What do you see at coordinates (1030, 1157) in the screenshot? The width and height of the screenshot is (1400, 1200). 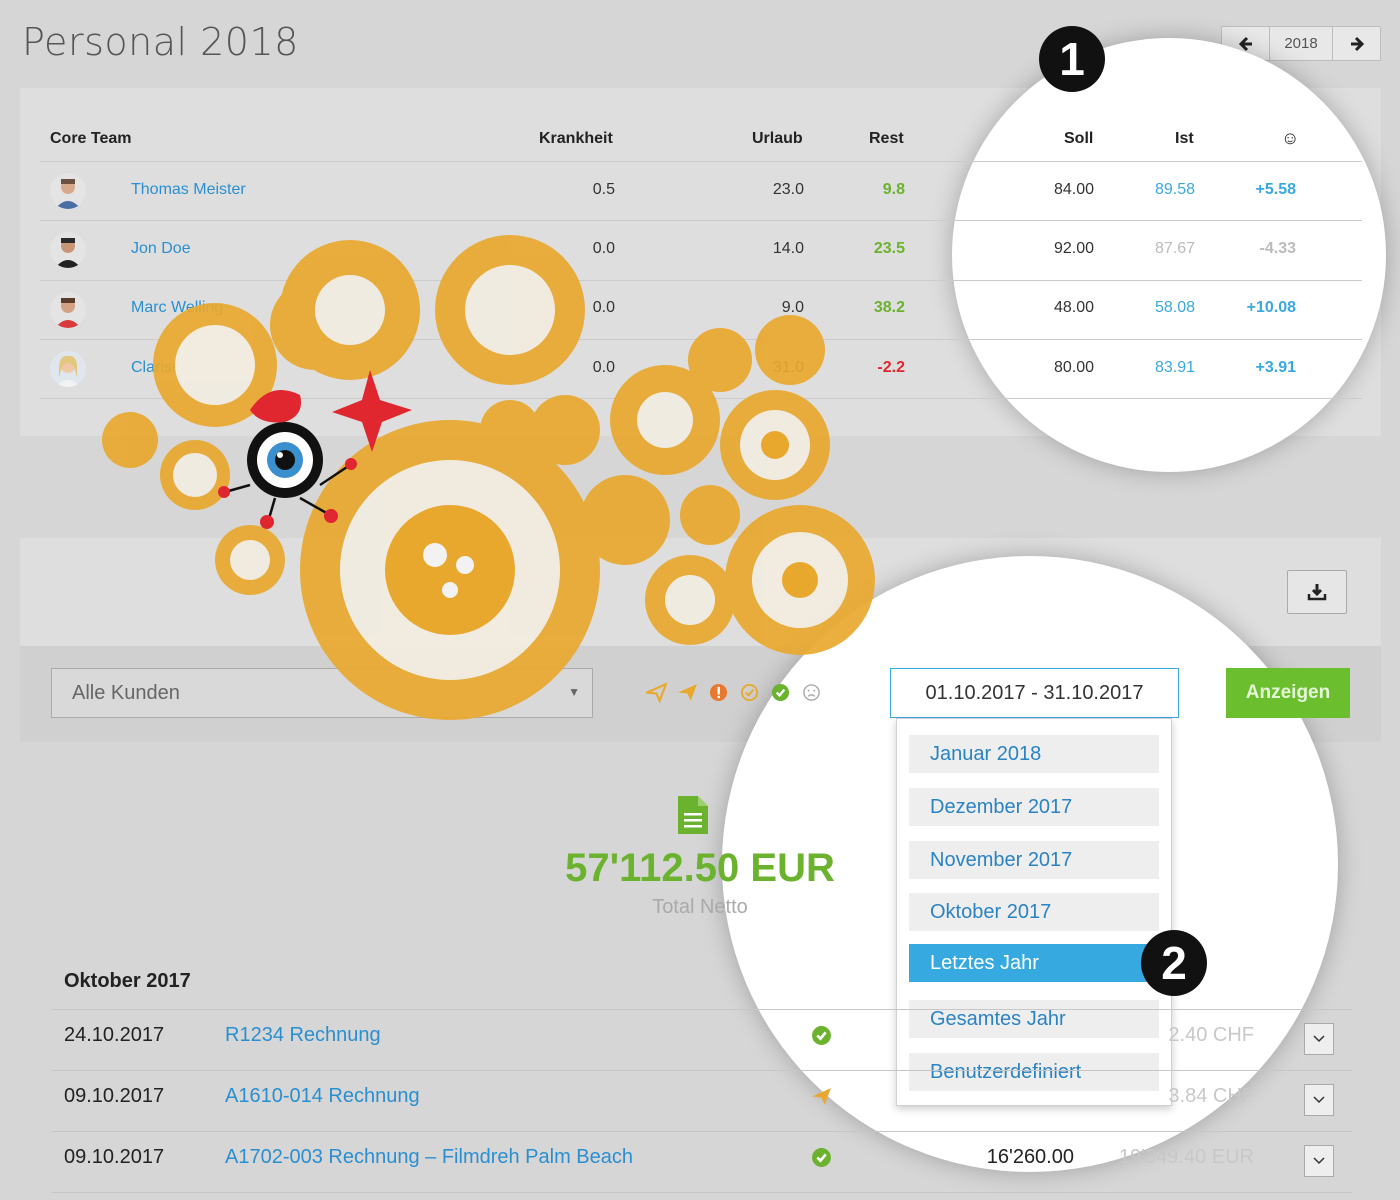 I see `invoice-net: 16'260.00` at bounding box center [1030, 1157].